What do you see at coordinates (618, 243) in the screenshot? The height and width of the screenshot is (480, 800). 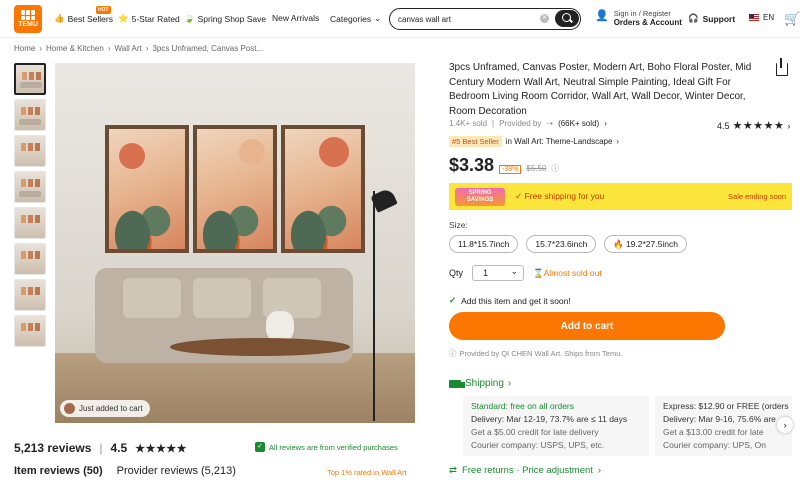 I see `fire-icon: 🔥` at bounding box center [618, 243].